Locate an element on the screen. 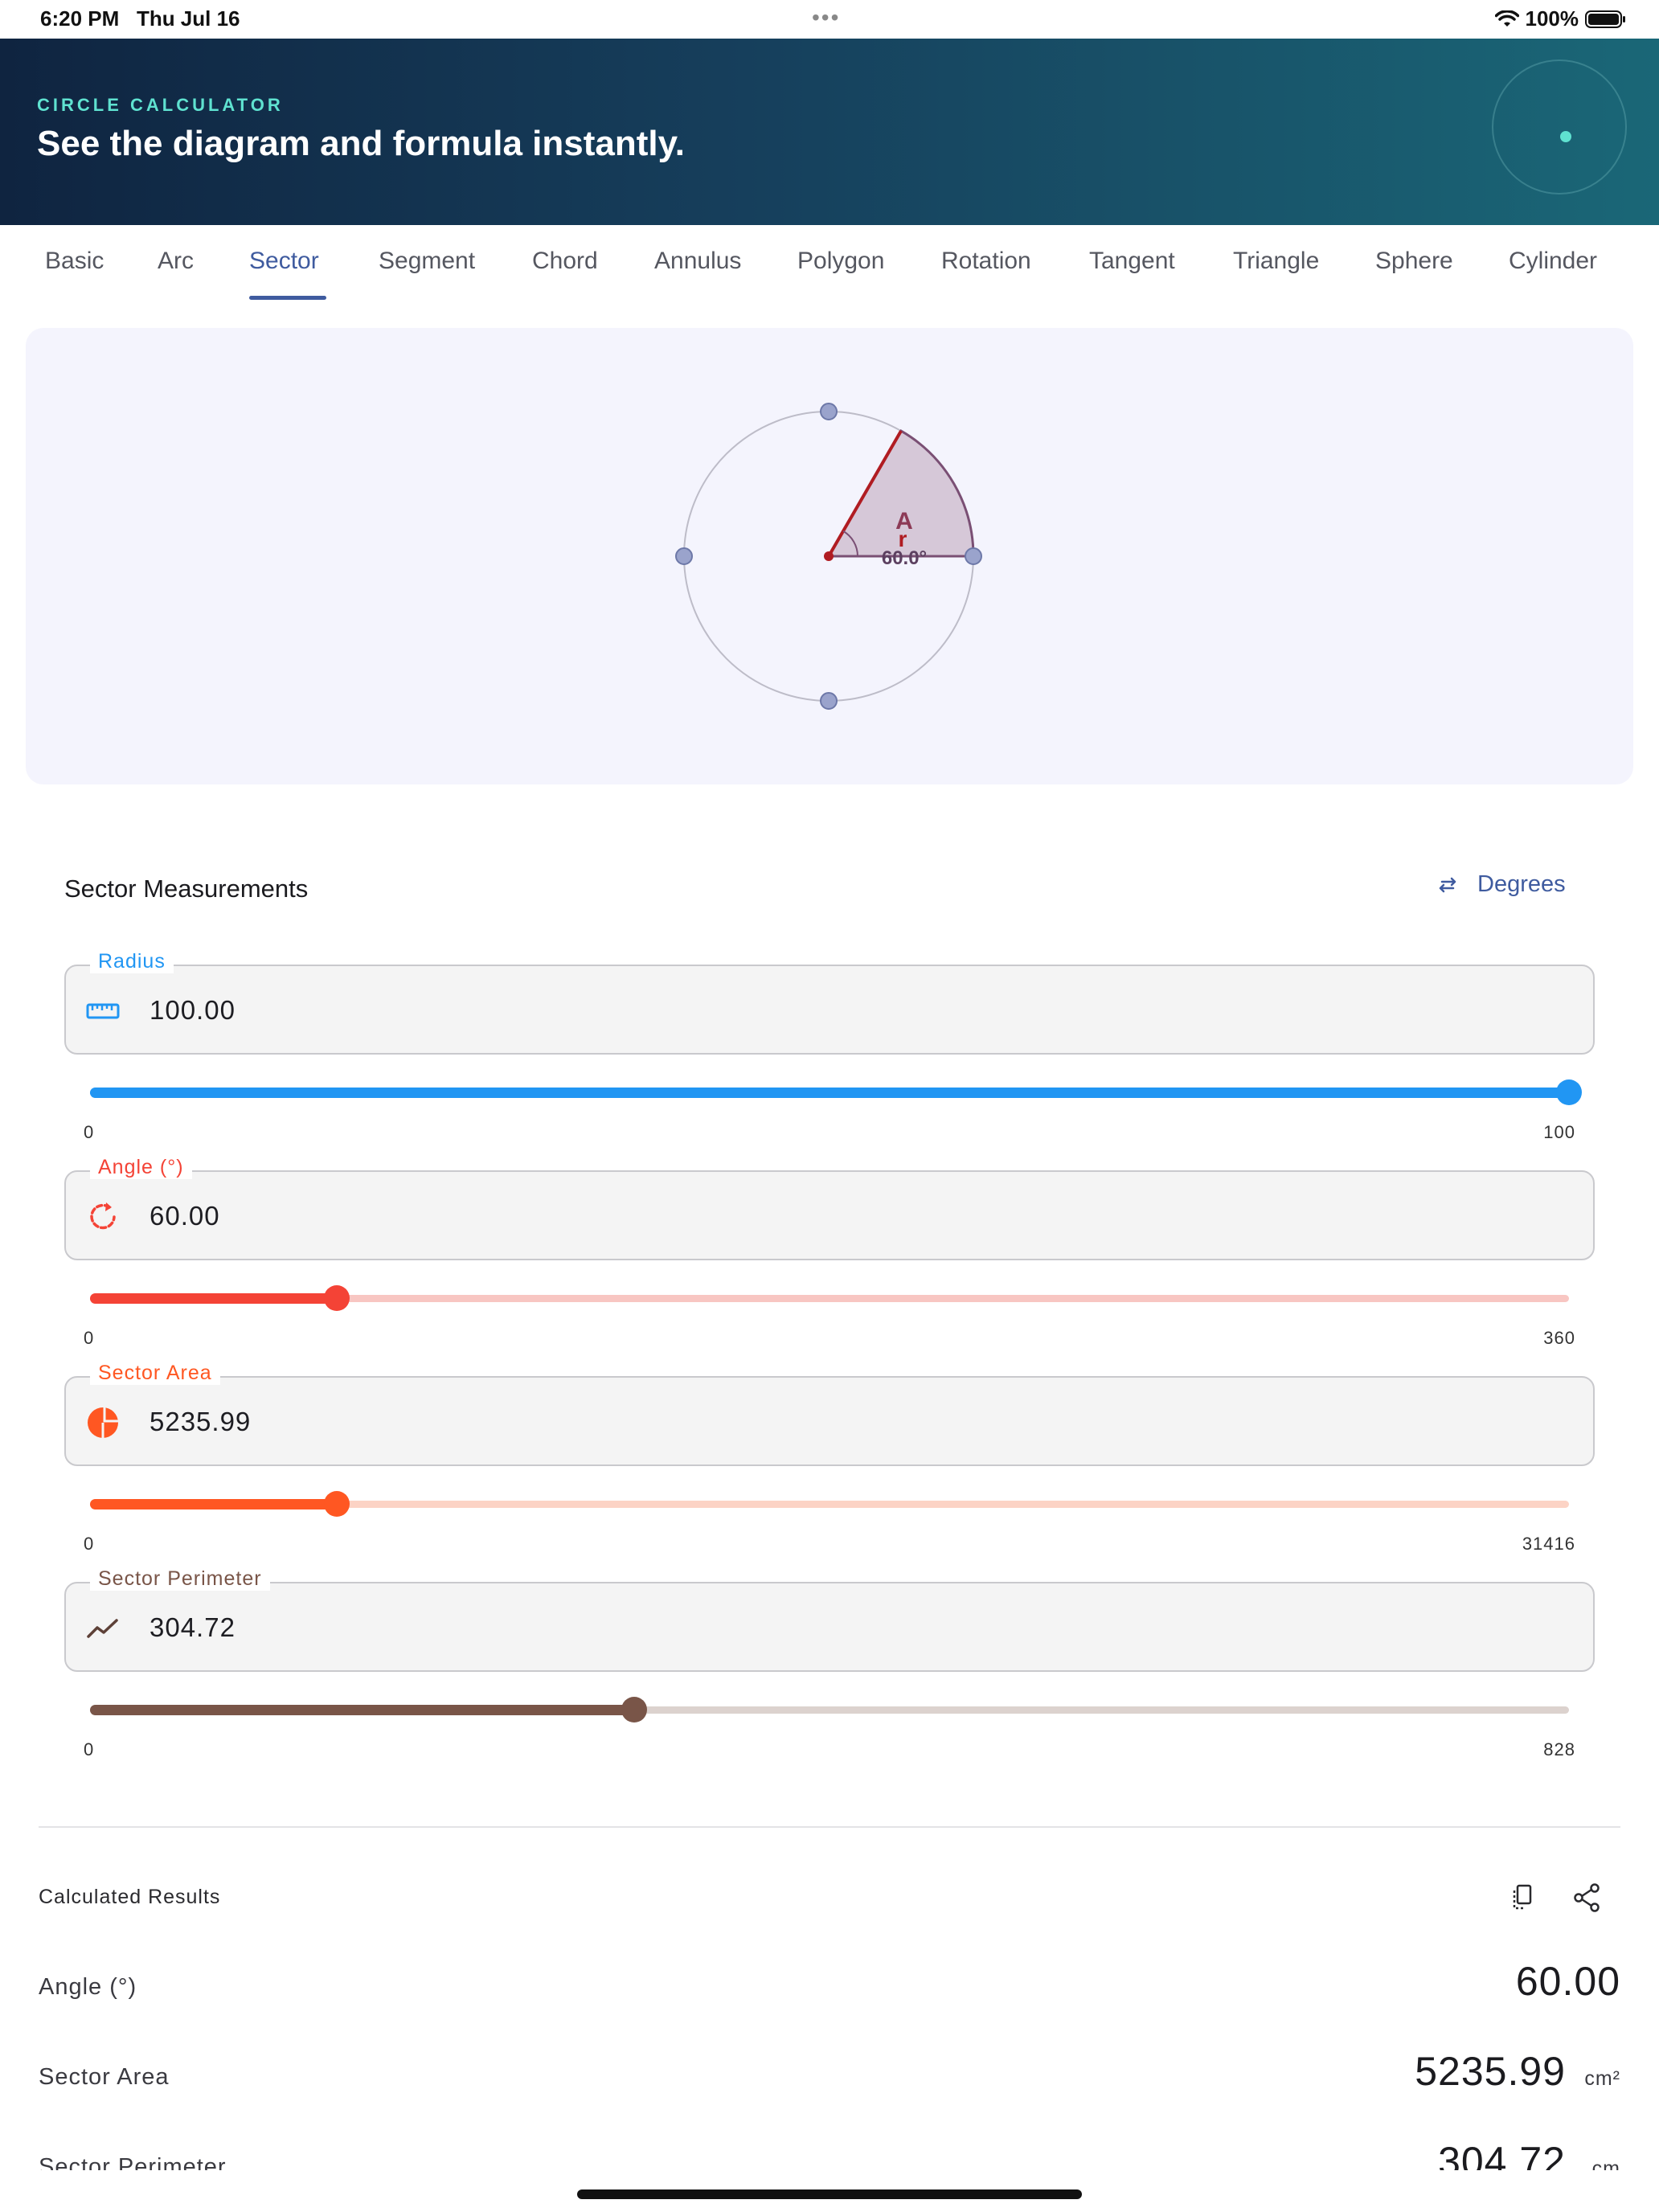 The height and width of the screenshot is (2212, 1659). tab-tangent: Tangent is located at coordinates (1132, 261).